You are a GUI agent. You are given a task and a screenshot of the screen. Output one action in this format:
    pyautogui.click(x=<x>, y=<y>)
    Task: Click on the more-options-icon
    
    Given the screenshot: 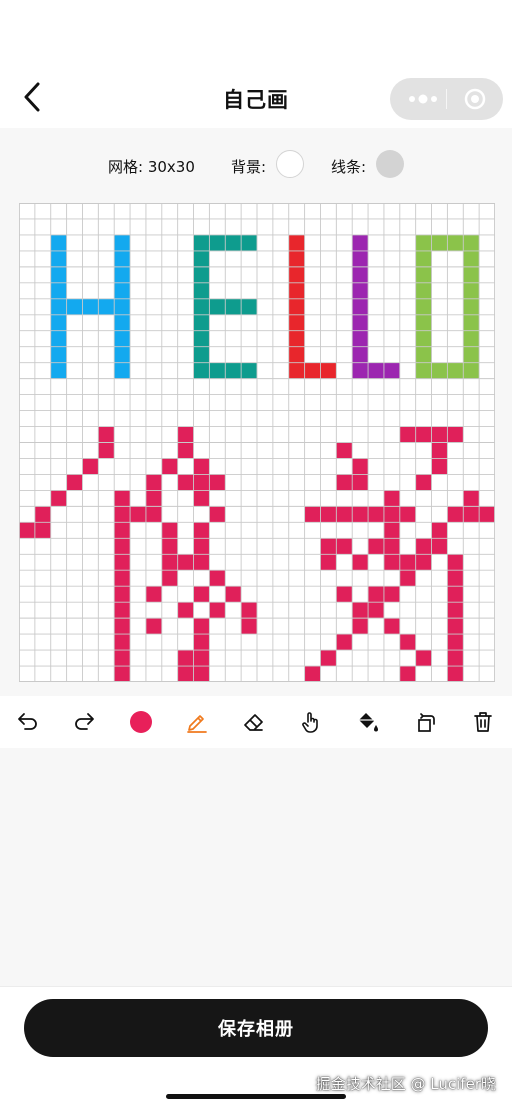 What is the action you would take?
    pyautogui.click(x=426, y=99)
    